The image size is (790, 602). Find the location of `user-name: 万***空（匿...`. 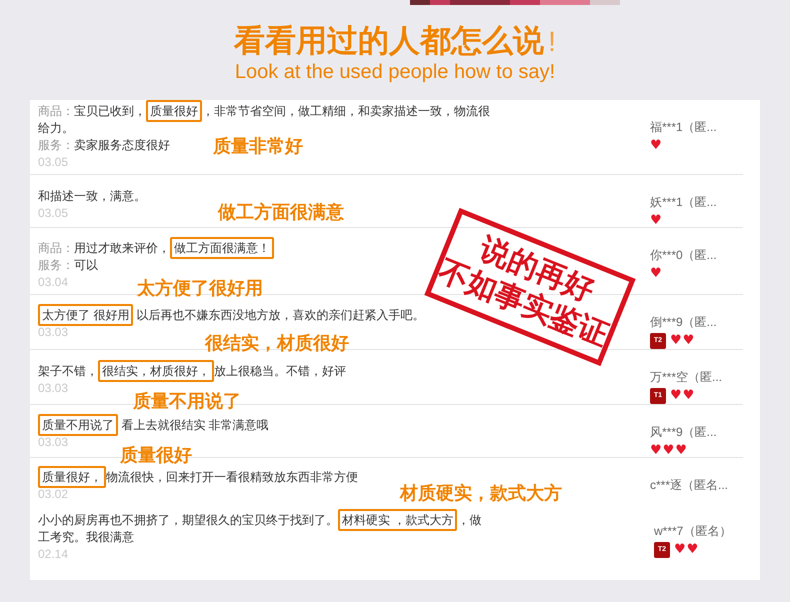

user-name: 万***空（匿... is located at coordinates (686, 377).